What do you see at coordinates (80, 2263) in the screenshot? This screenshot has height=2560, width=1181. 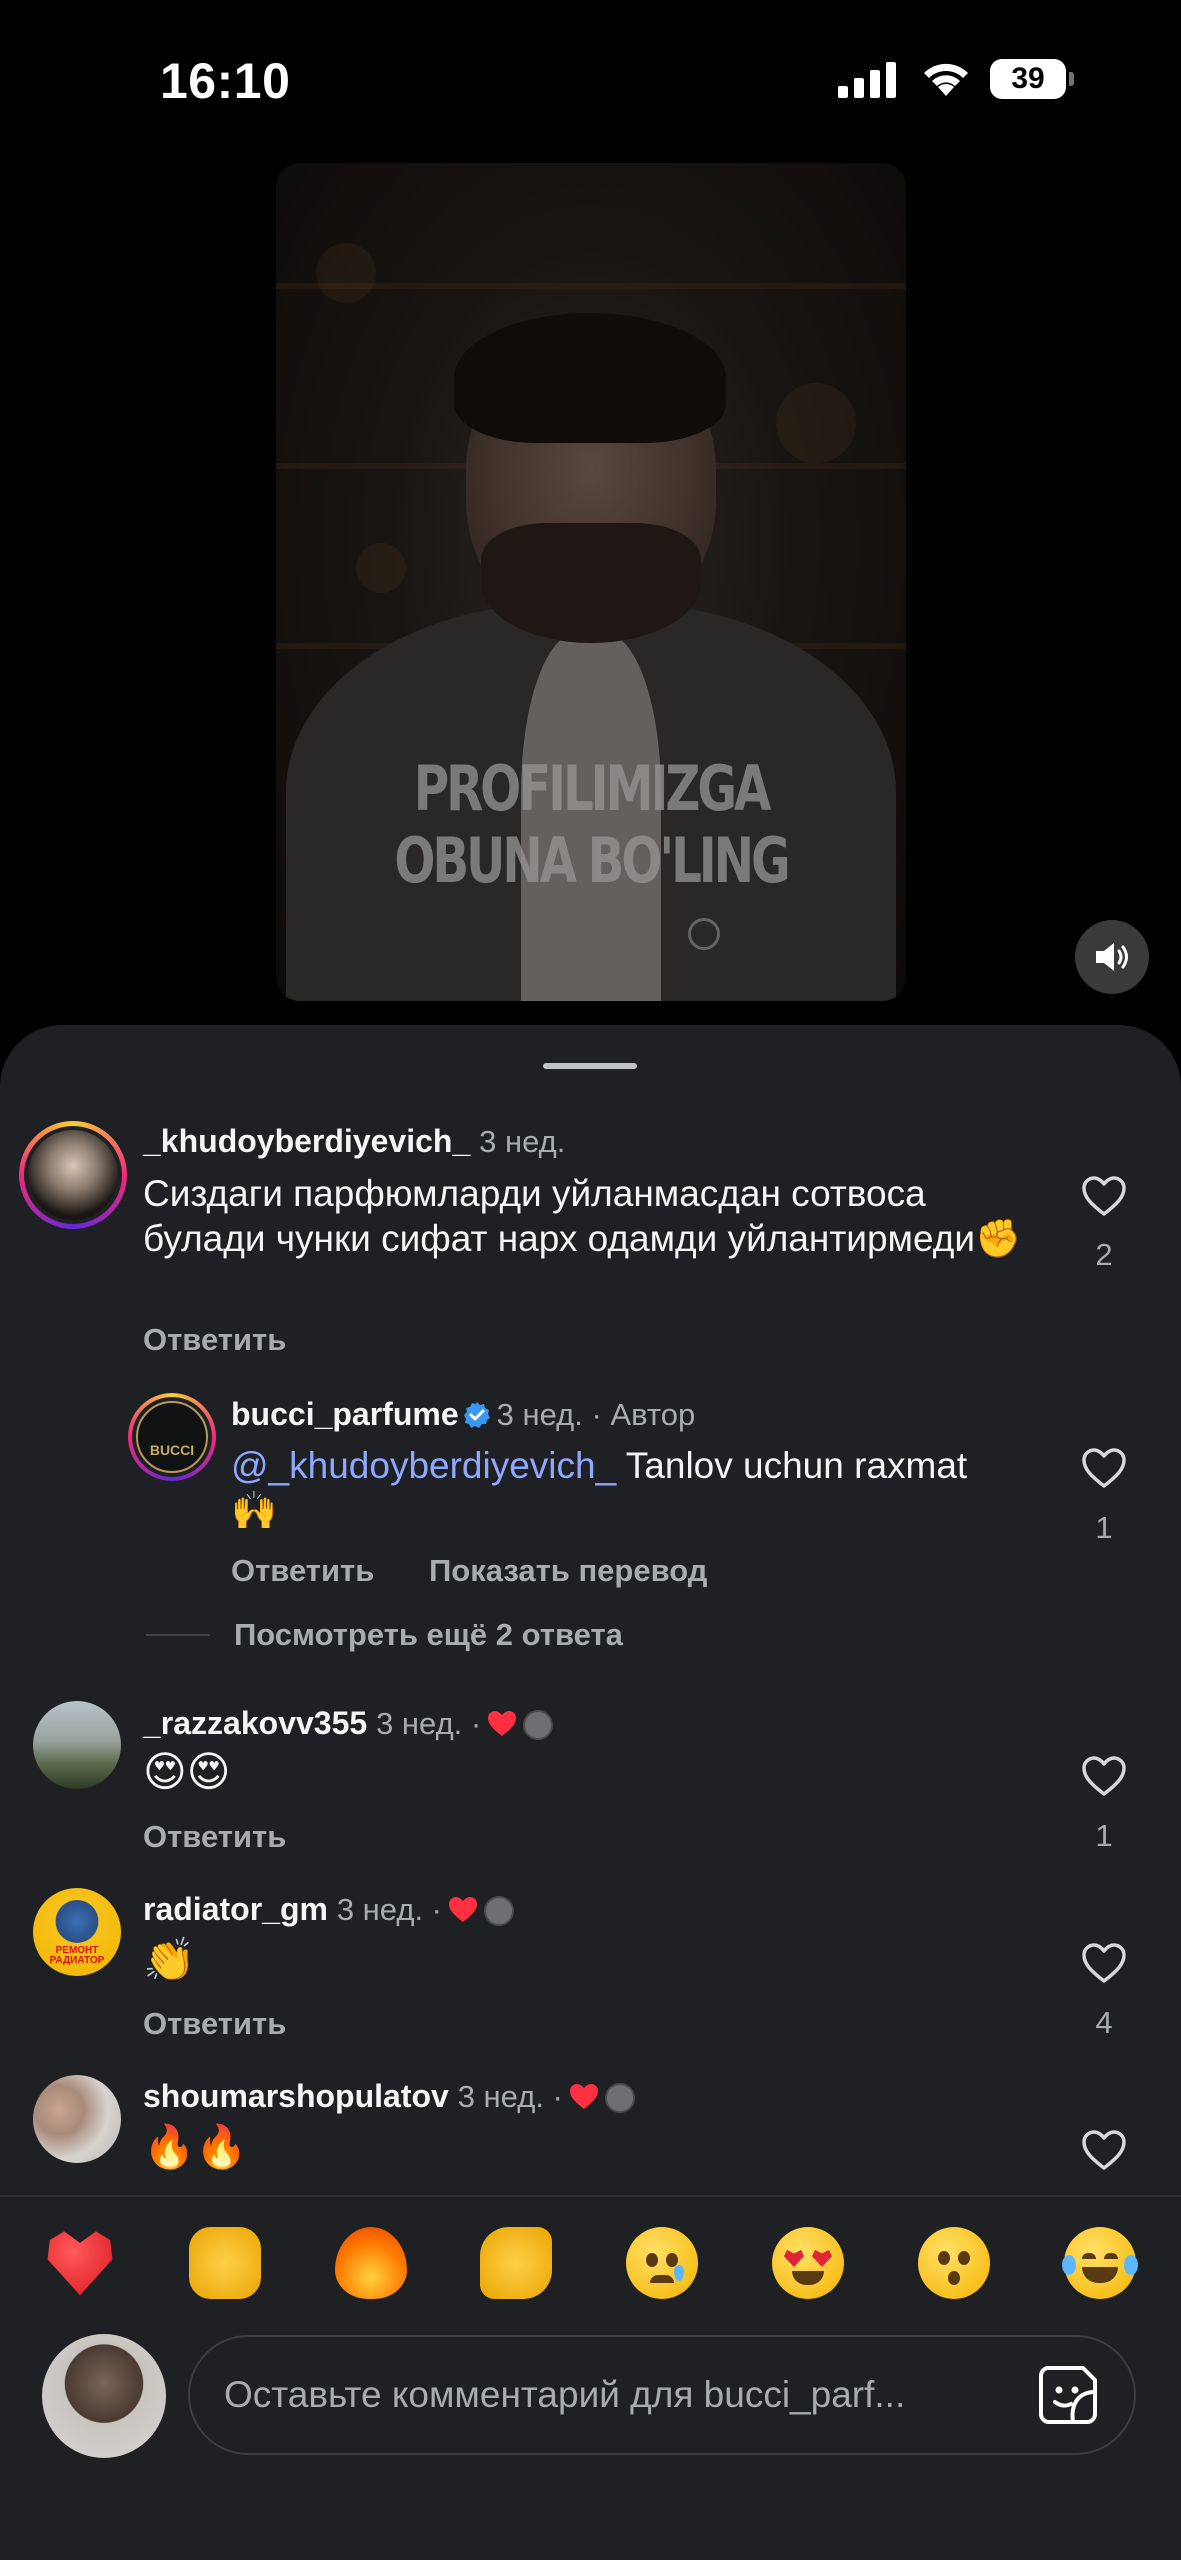 I see `red-heart-emoji-button` at bounding box center [80, 2263].